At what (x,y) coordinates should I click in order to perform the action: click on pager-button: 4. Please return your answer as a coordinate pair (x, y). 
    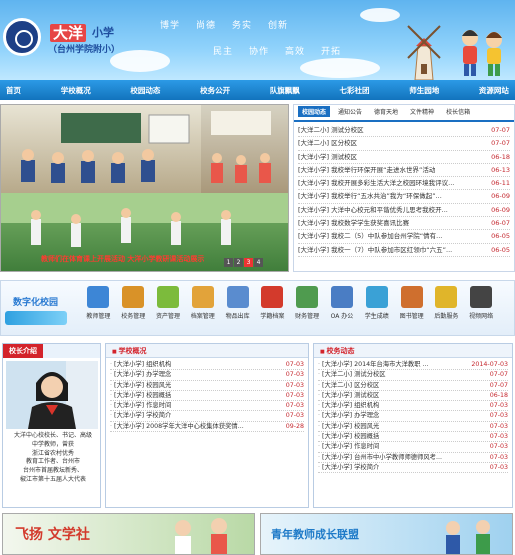
    Looking at the image, I should click on (258, 262).